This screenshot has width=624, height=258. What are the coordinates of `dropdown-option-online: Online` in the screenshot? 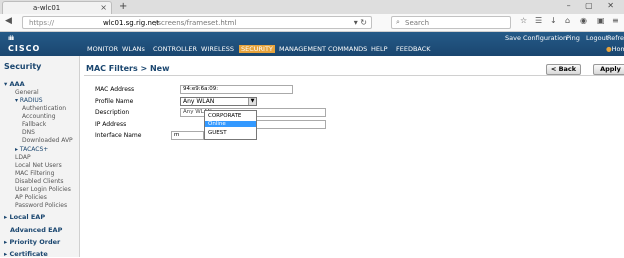 It's located at (230, 124).